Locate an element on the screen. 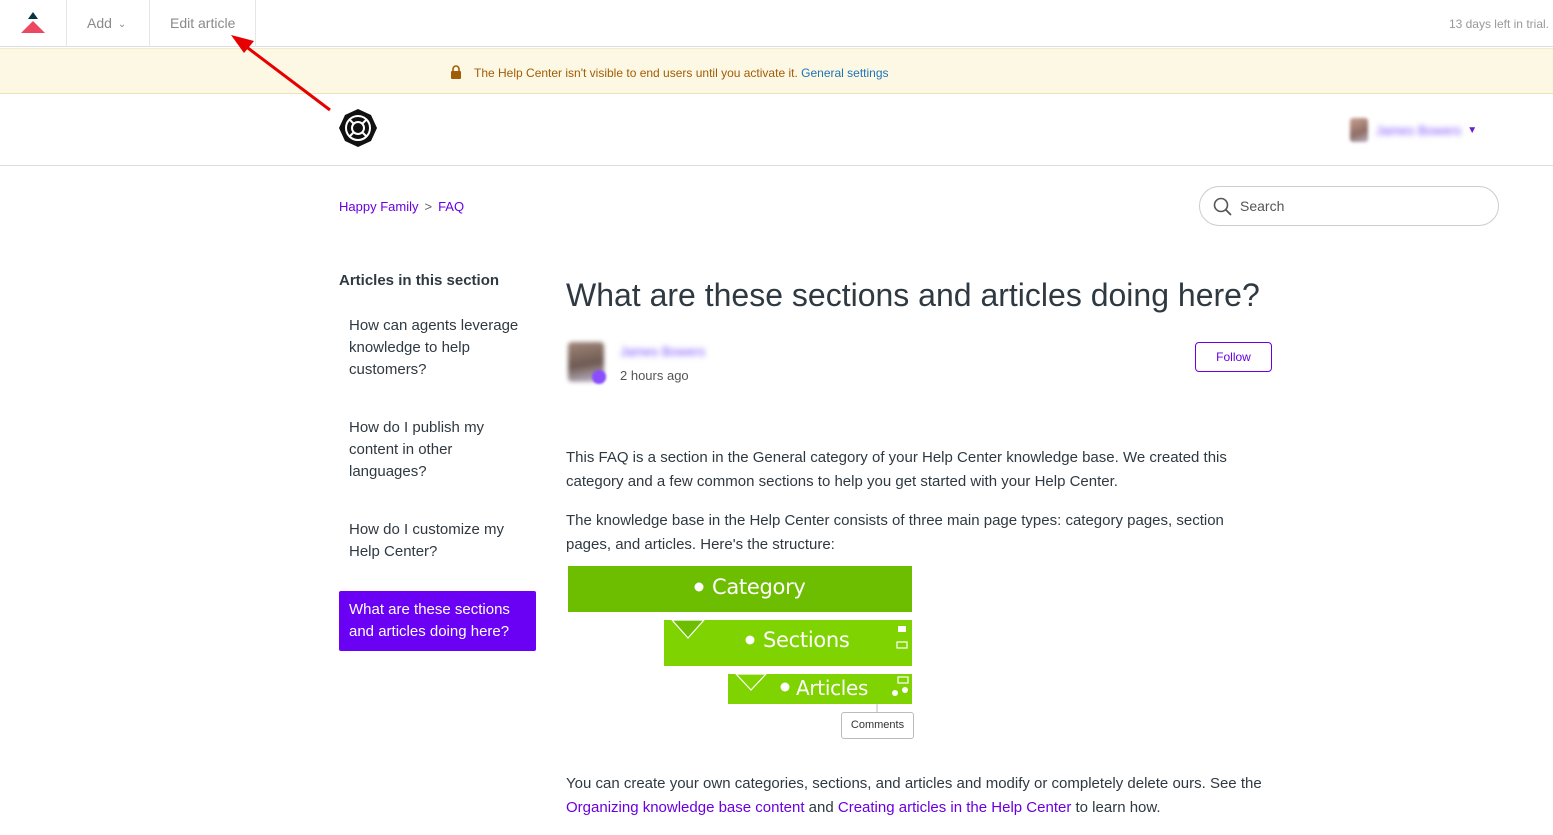  chevron-down-icon: ▼ is located at coordinates (1472, 130).